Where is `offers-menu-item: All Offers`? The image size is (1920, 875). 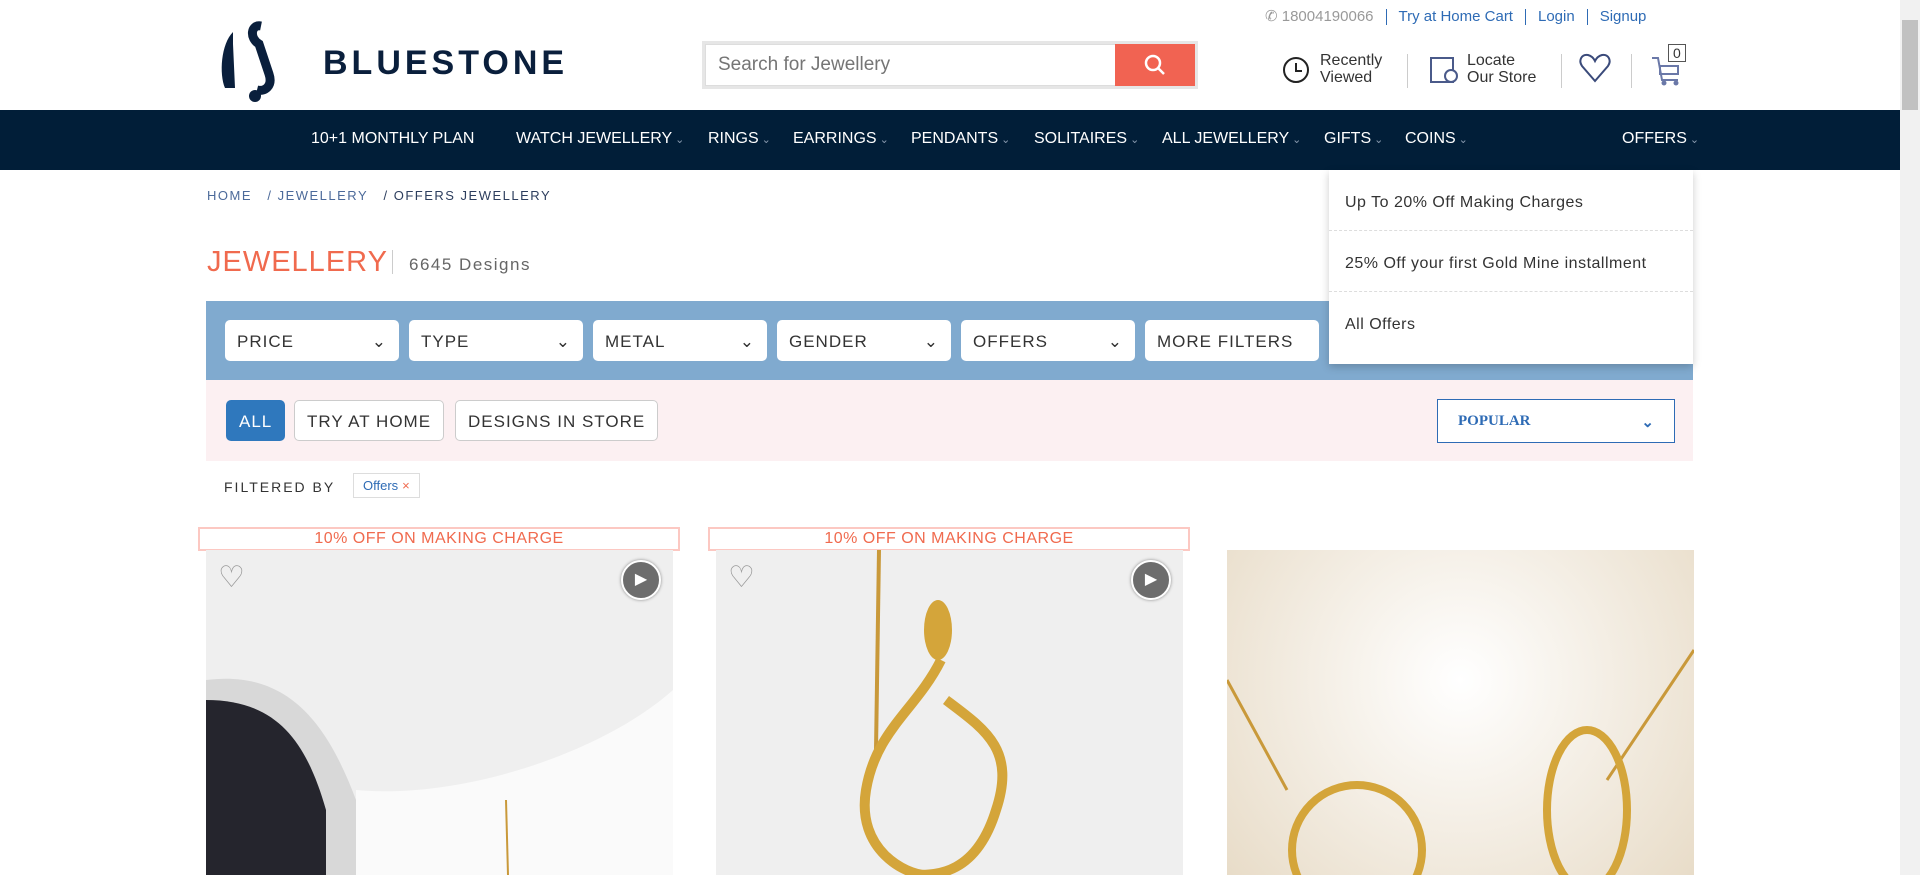 offers-menu-item: All Offers is located at coordinates (1511, 322).